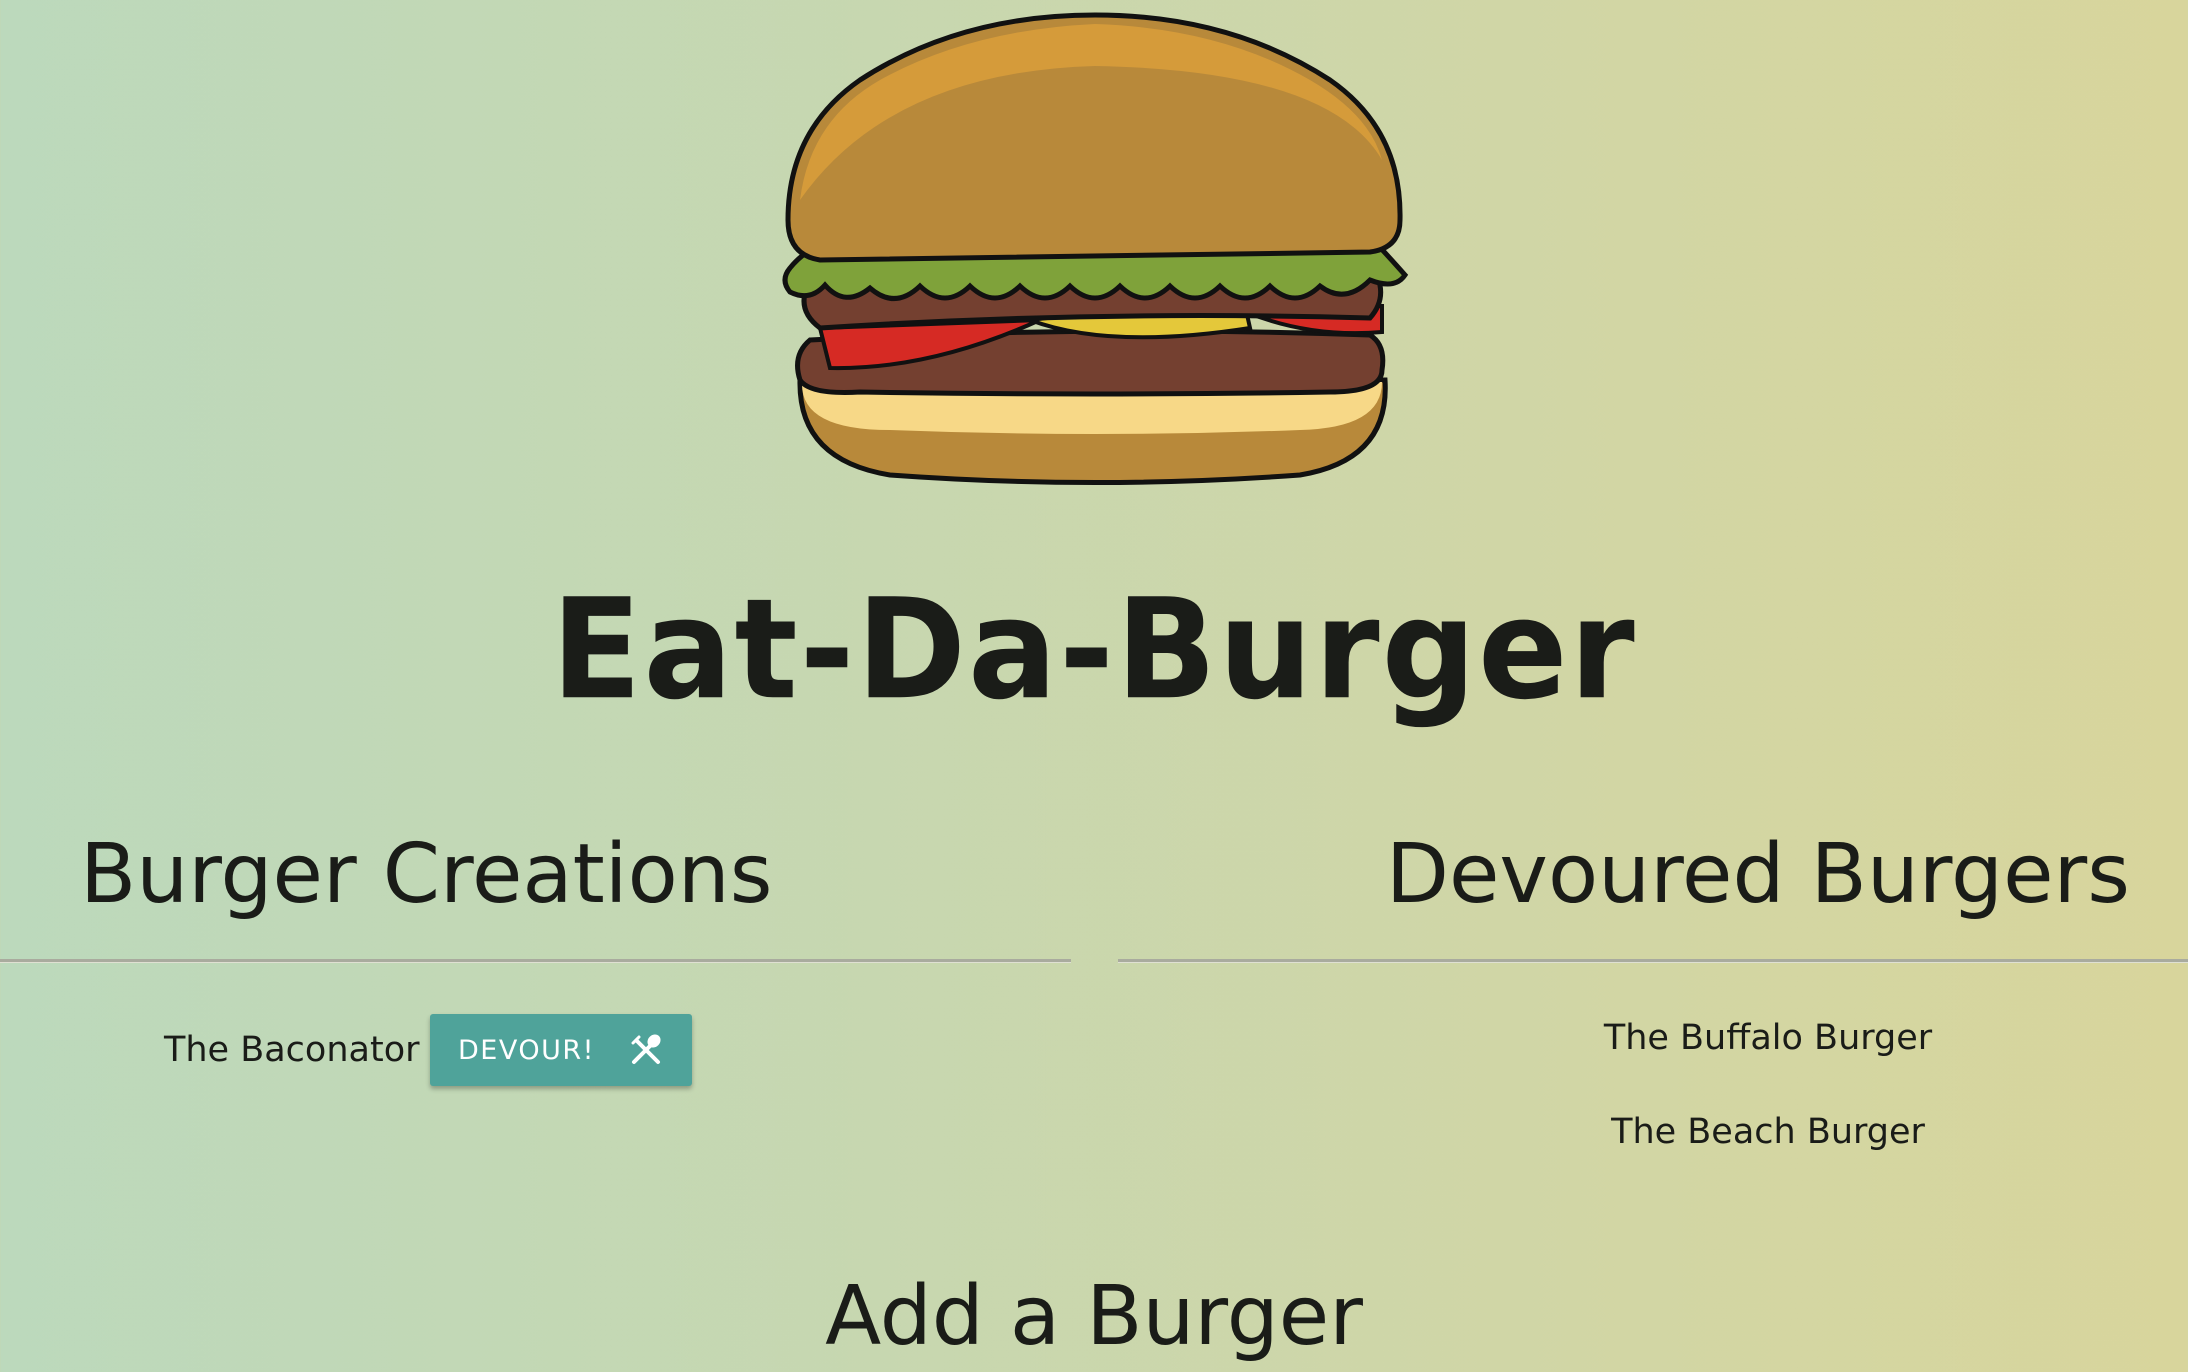 This screenshot has width=2188, height=1372. What do you see at coordinates (1653, 961) in the screenshot?
I see `devoured-divider` at bounding box center [1653, 961].